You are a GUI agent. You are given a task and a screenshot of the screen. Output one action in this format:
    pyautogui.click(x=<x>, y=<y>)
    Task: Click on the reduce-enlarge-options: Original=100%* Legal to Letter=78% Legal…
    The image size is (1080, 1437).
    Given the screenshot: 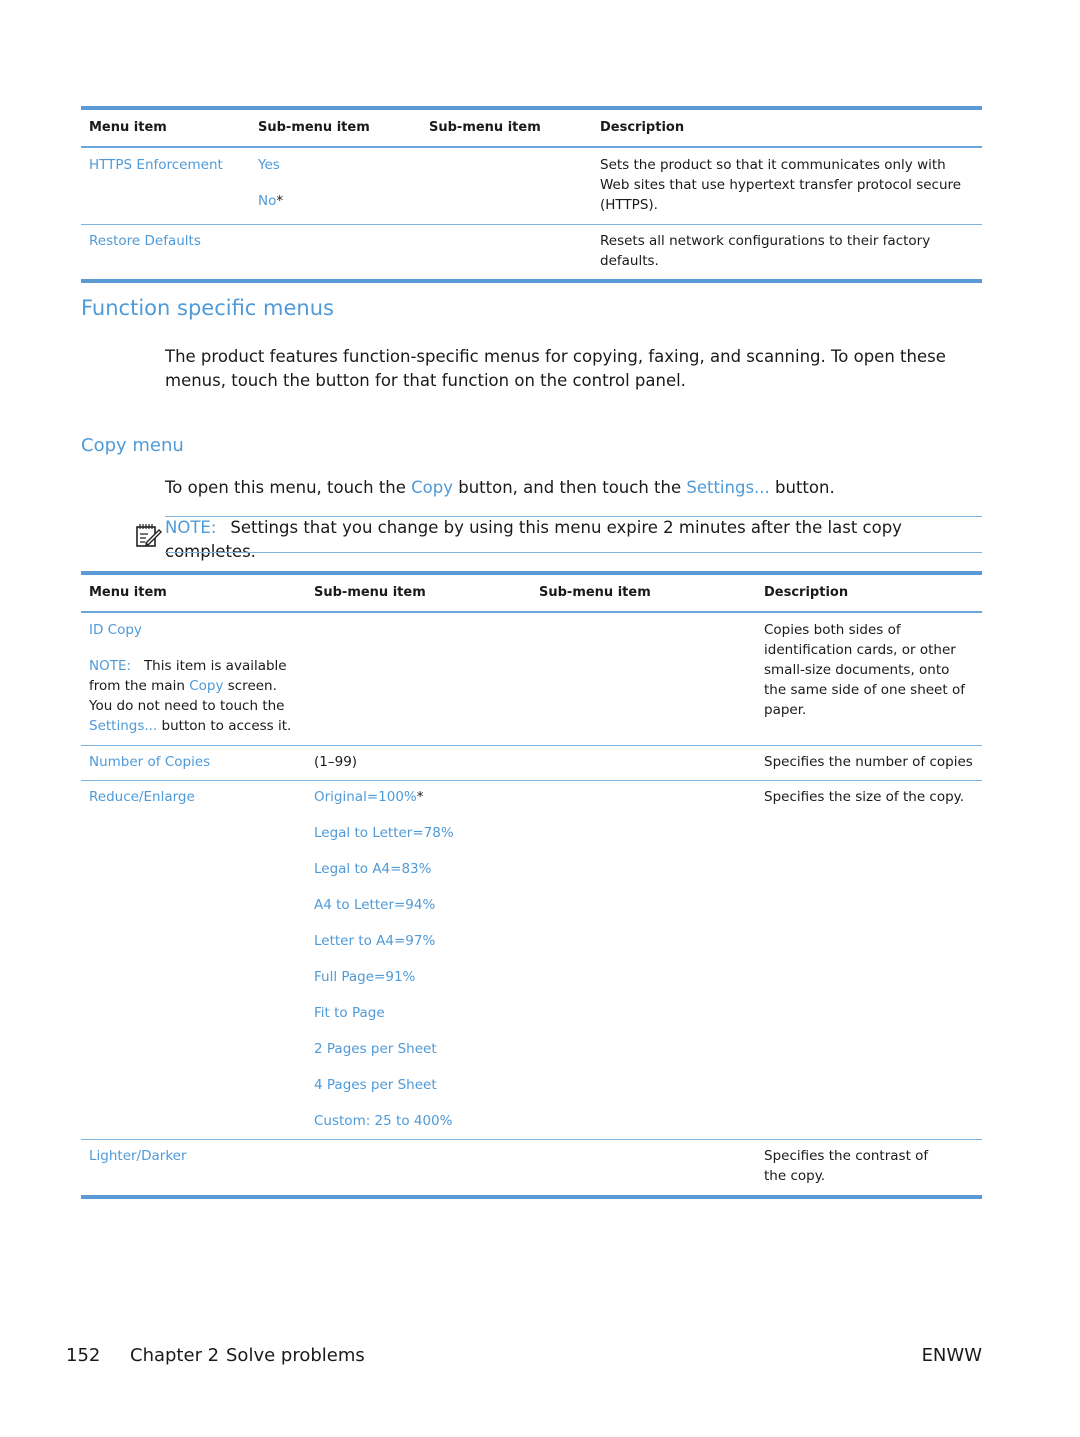 What is the action you would take?
    pyautogui.click(x=418, y=959)
    